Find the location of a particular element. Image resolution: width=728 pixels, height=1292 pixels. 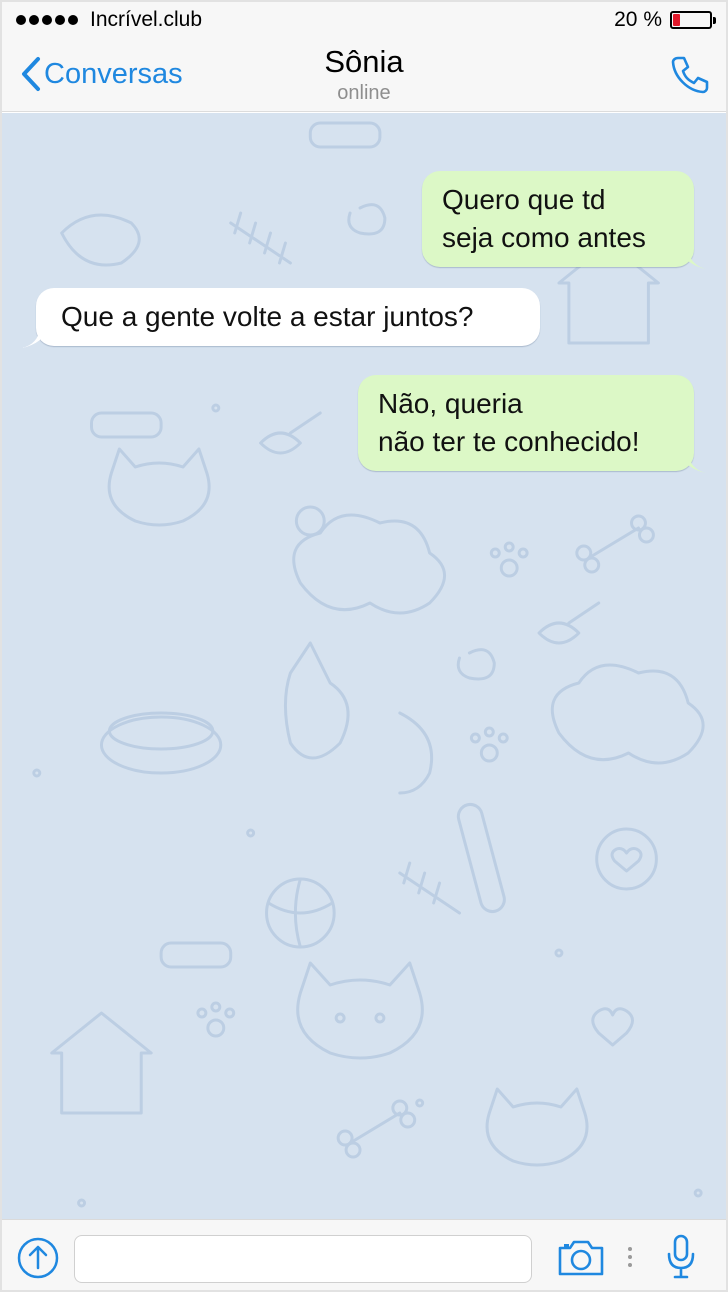

contact-name: Sônia is located at coordinates (364, 62).